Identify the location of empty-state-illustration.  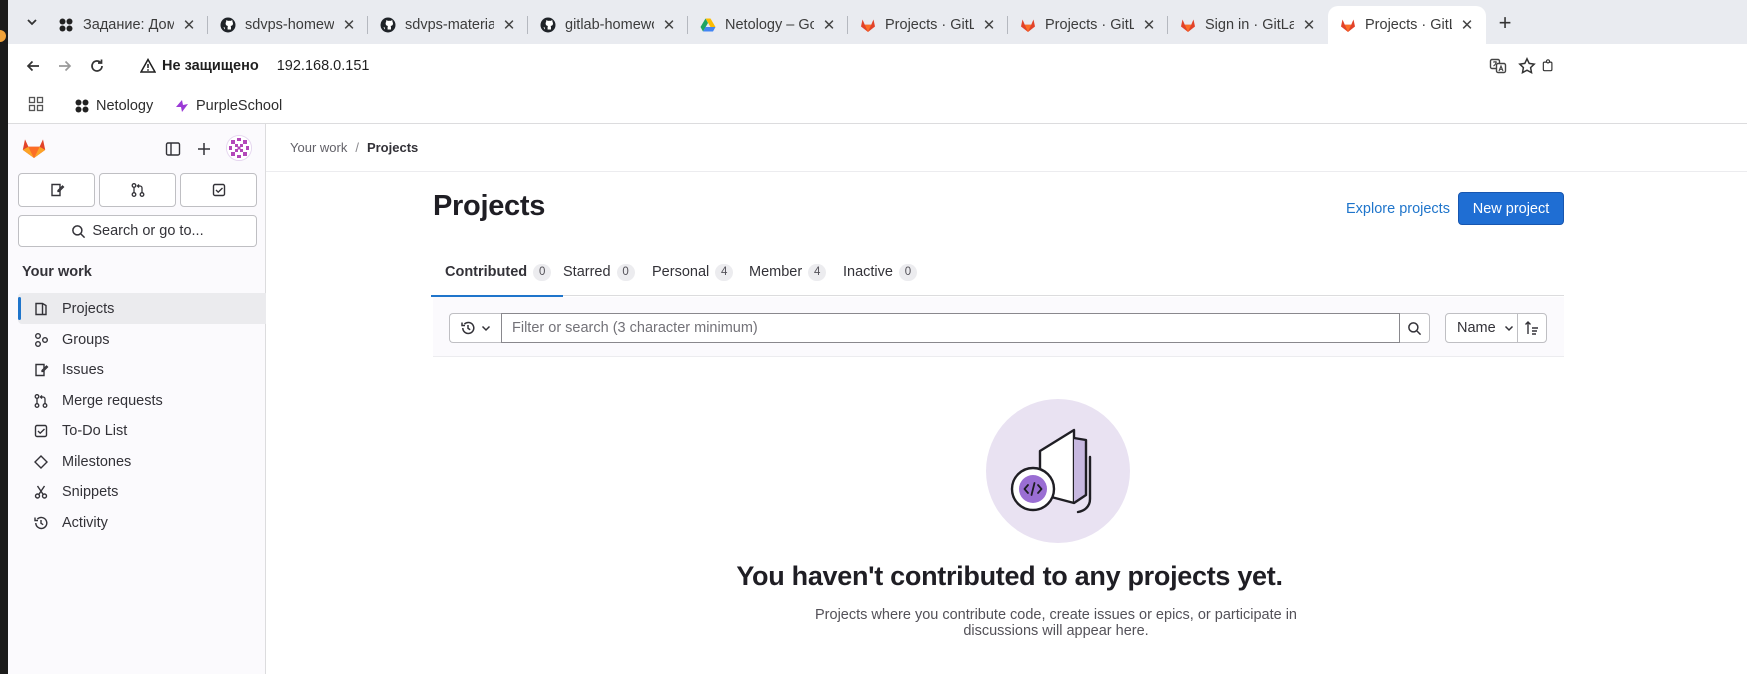
(1058, 471).